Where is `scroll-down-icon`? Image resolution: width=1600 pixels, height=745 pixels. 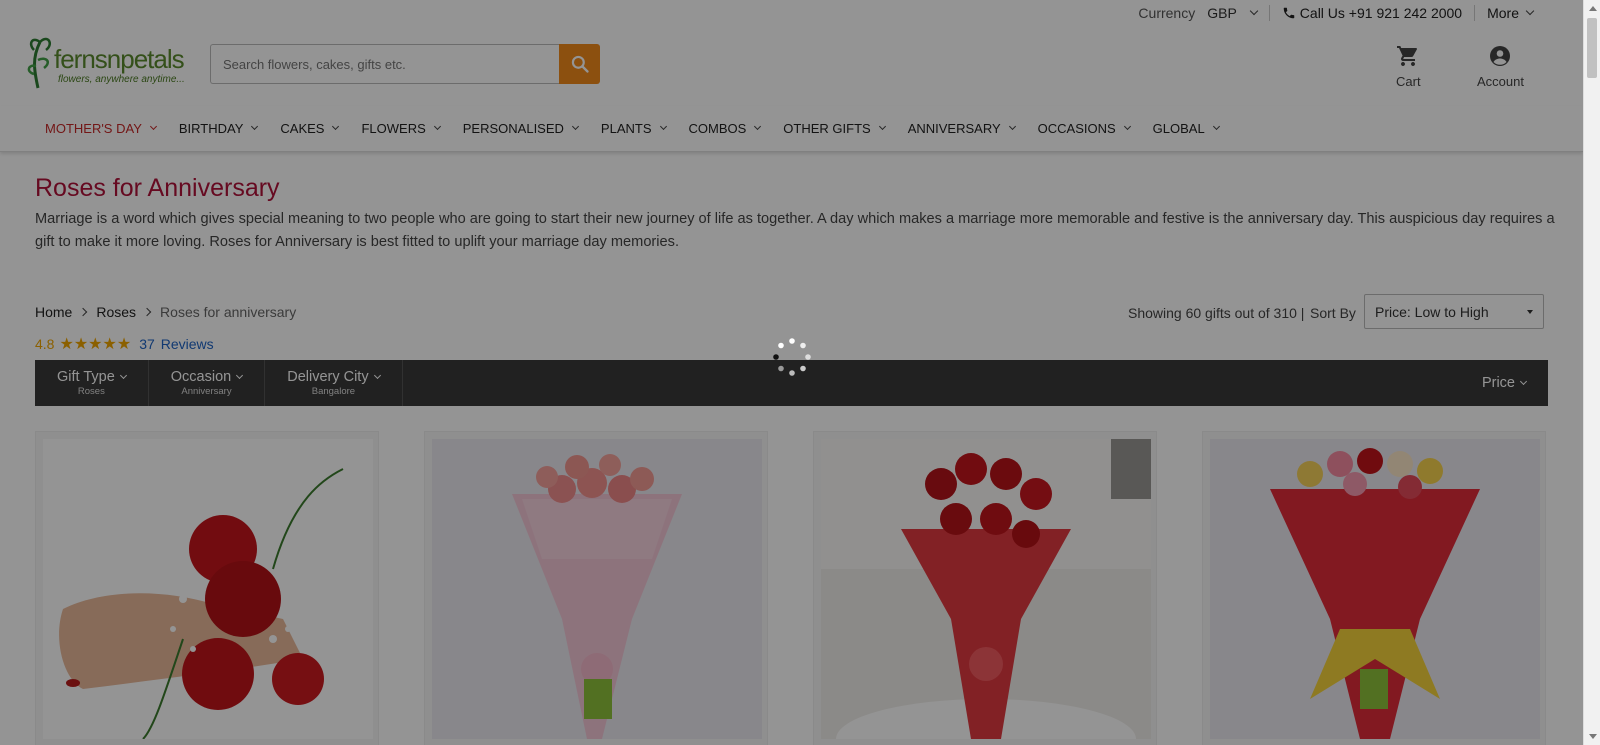
scroll-down-icon is located at coordinates (1593, 736).